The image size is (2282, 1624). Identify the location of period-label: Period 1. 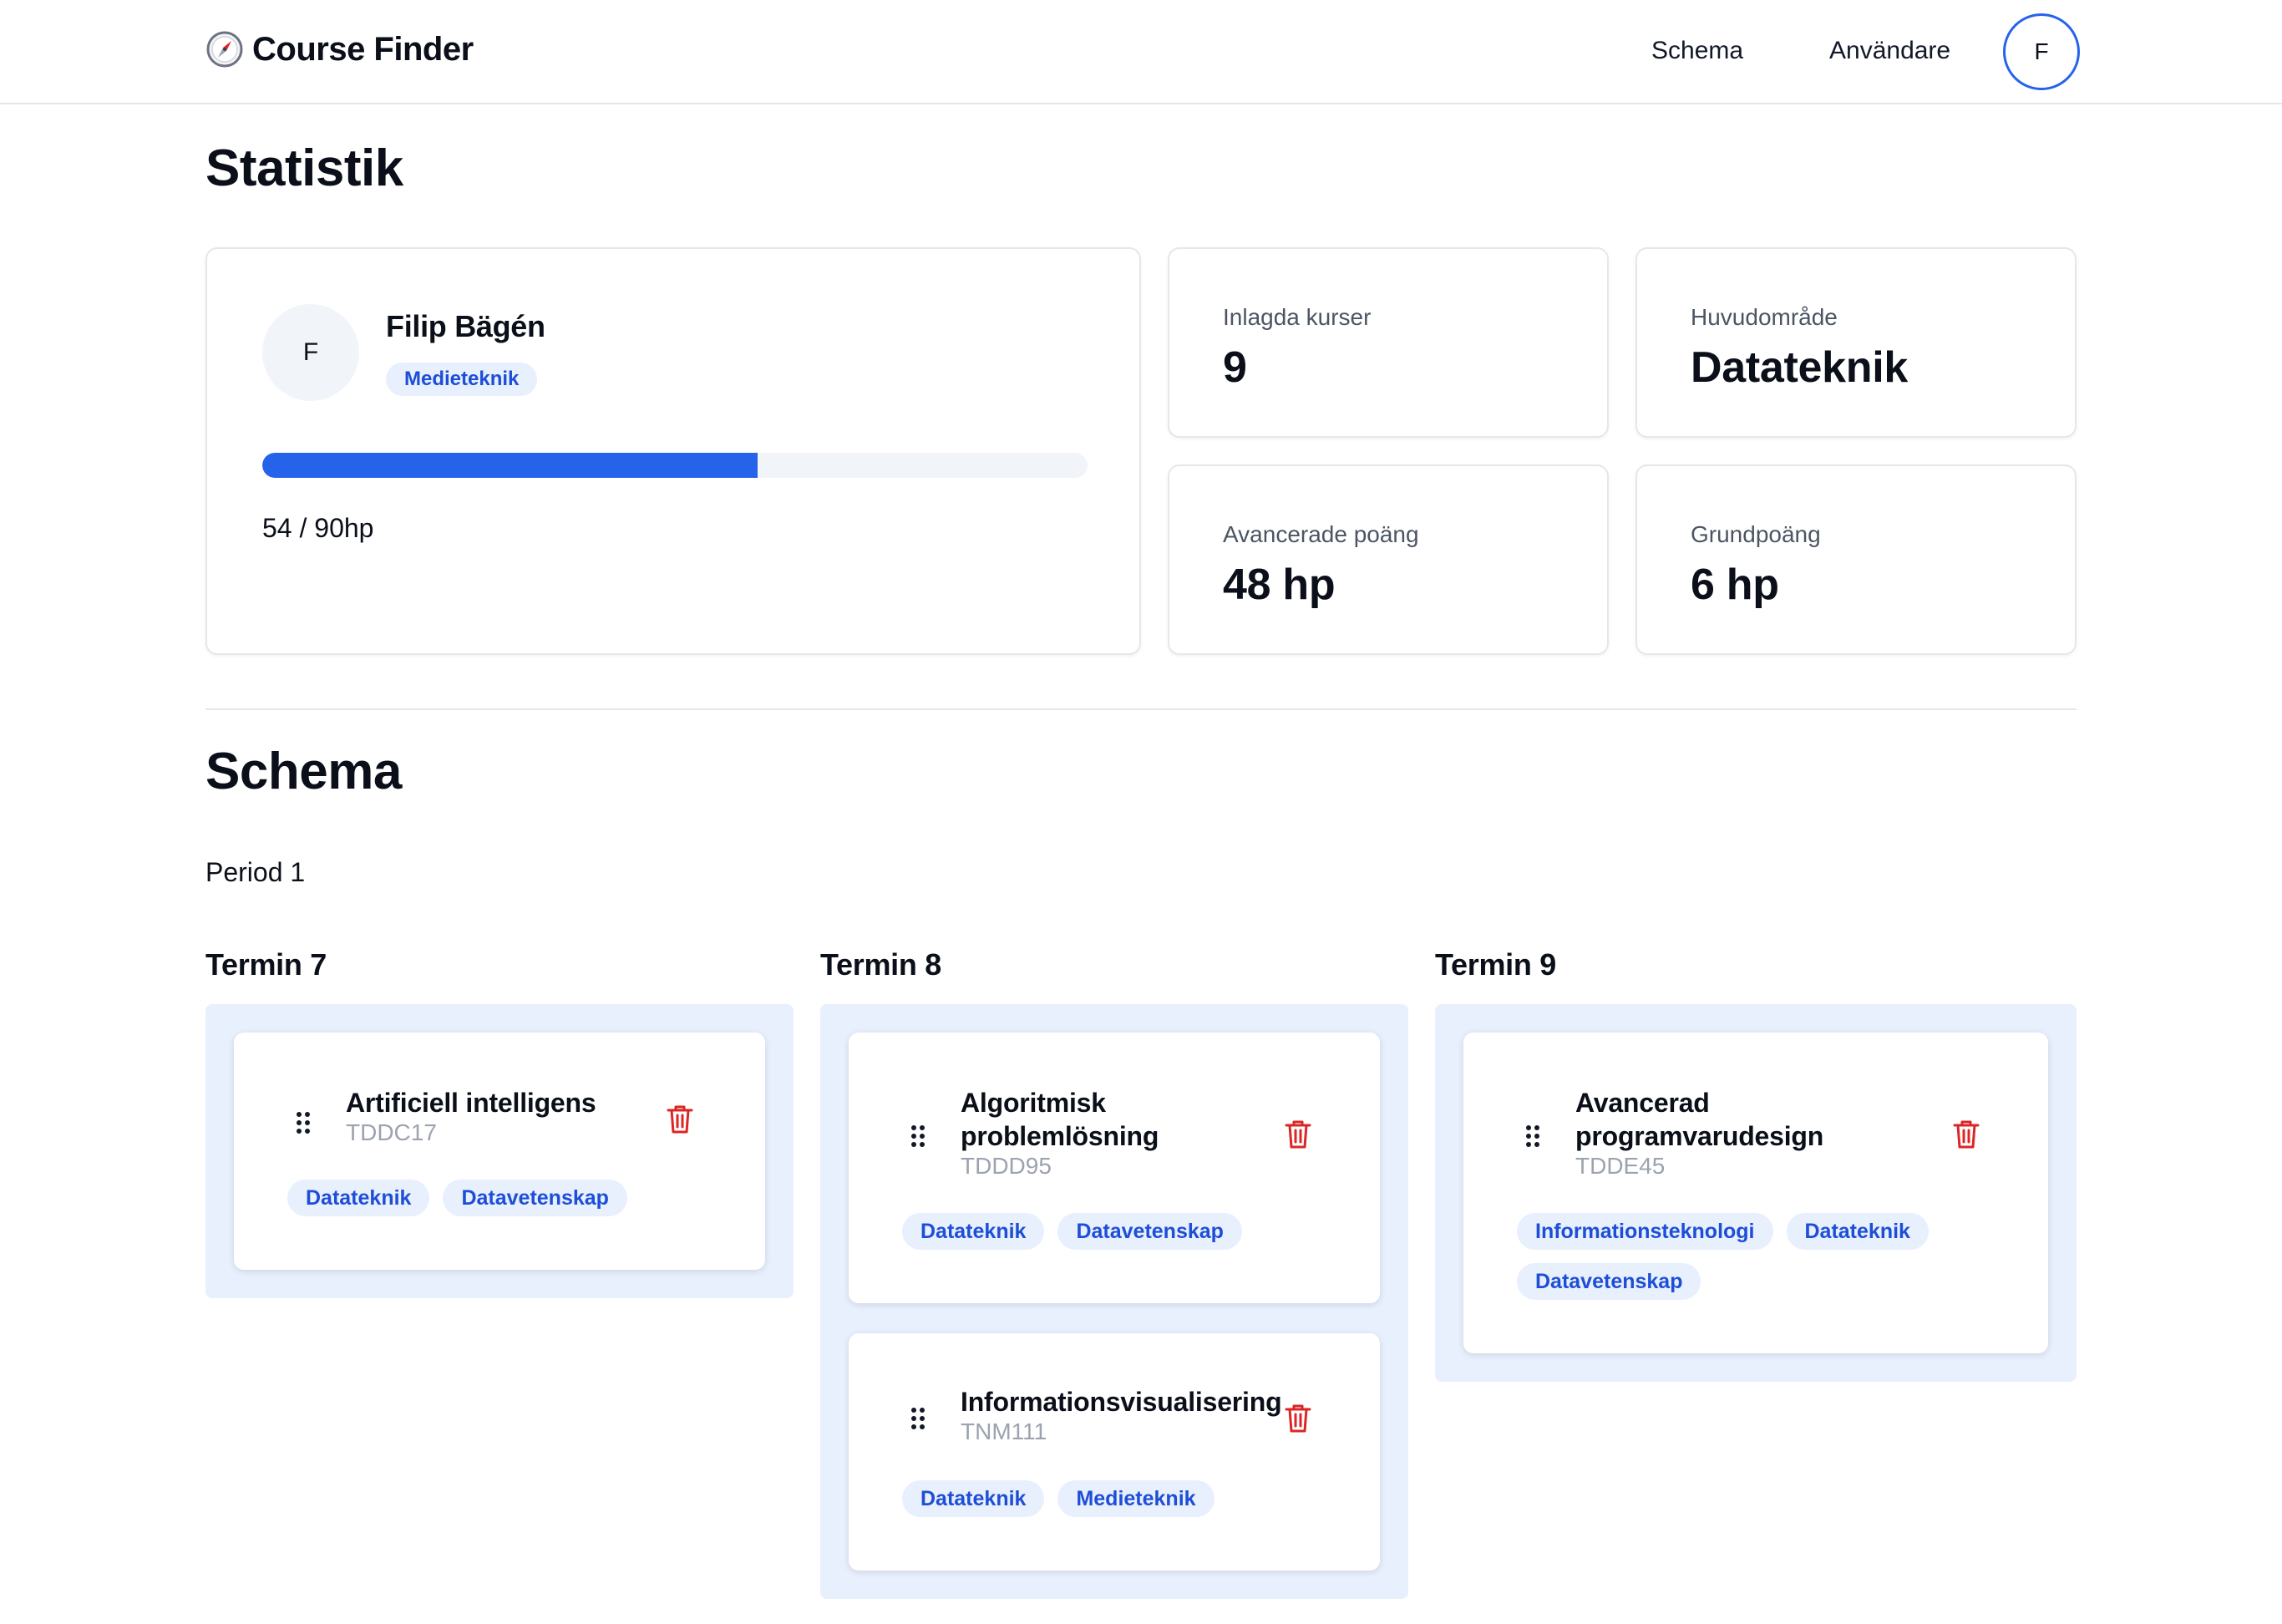
(255, 872).